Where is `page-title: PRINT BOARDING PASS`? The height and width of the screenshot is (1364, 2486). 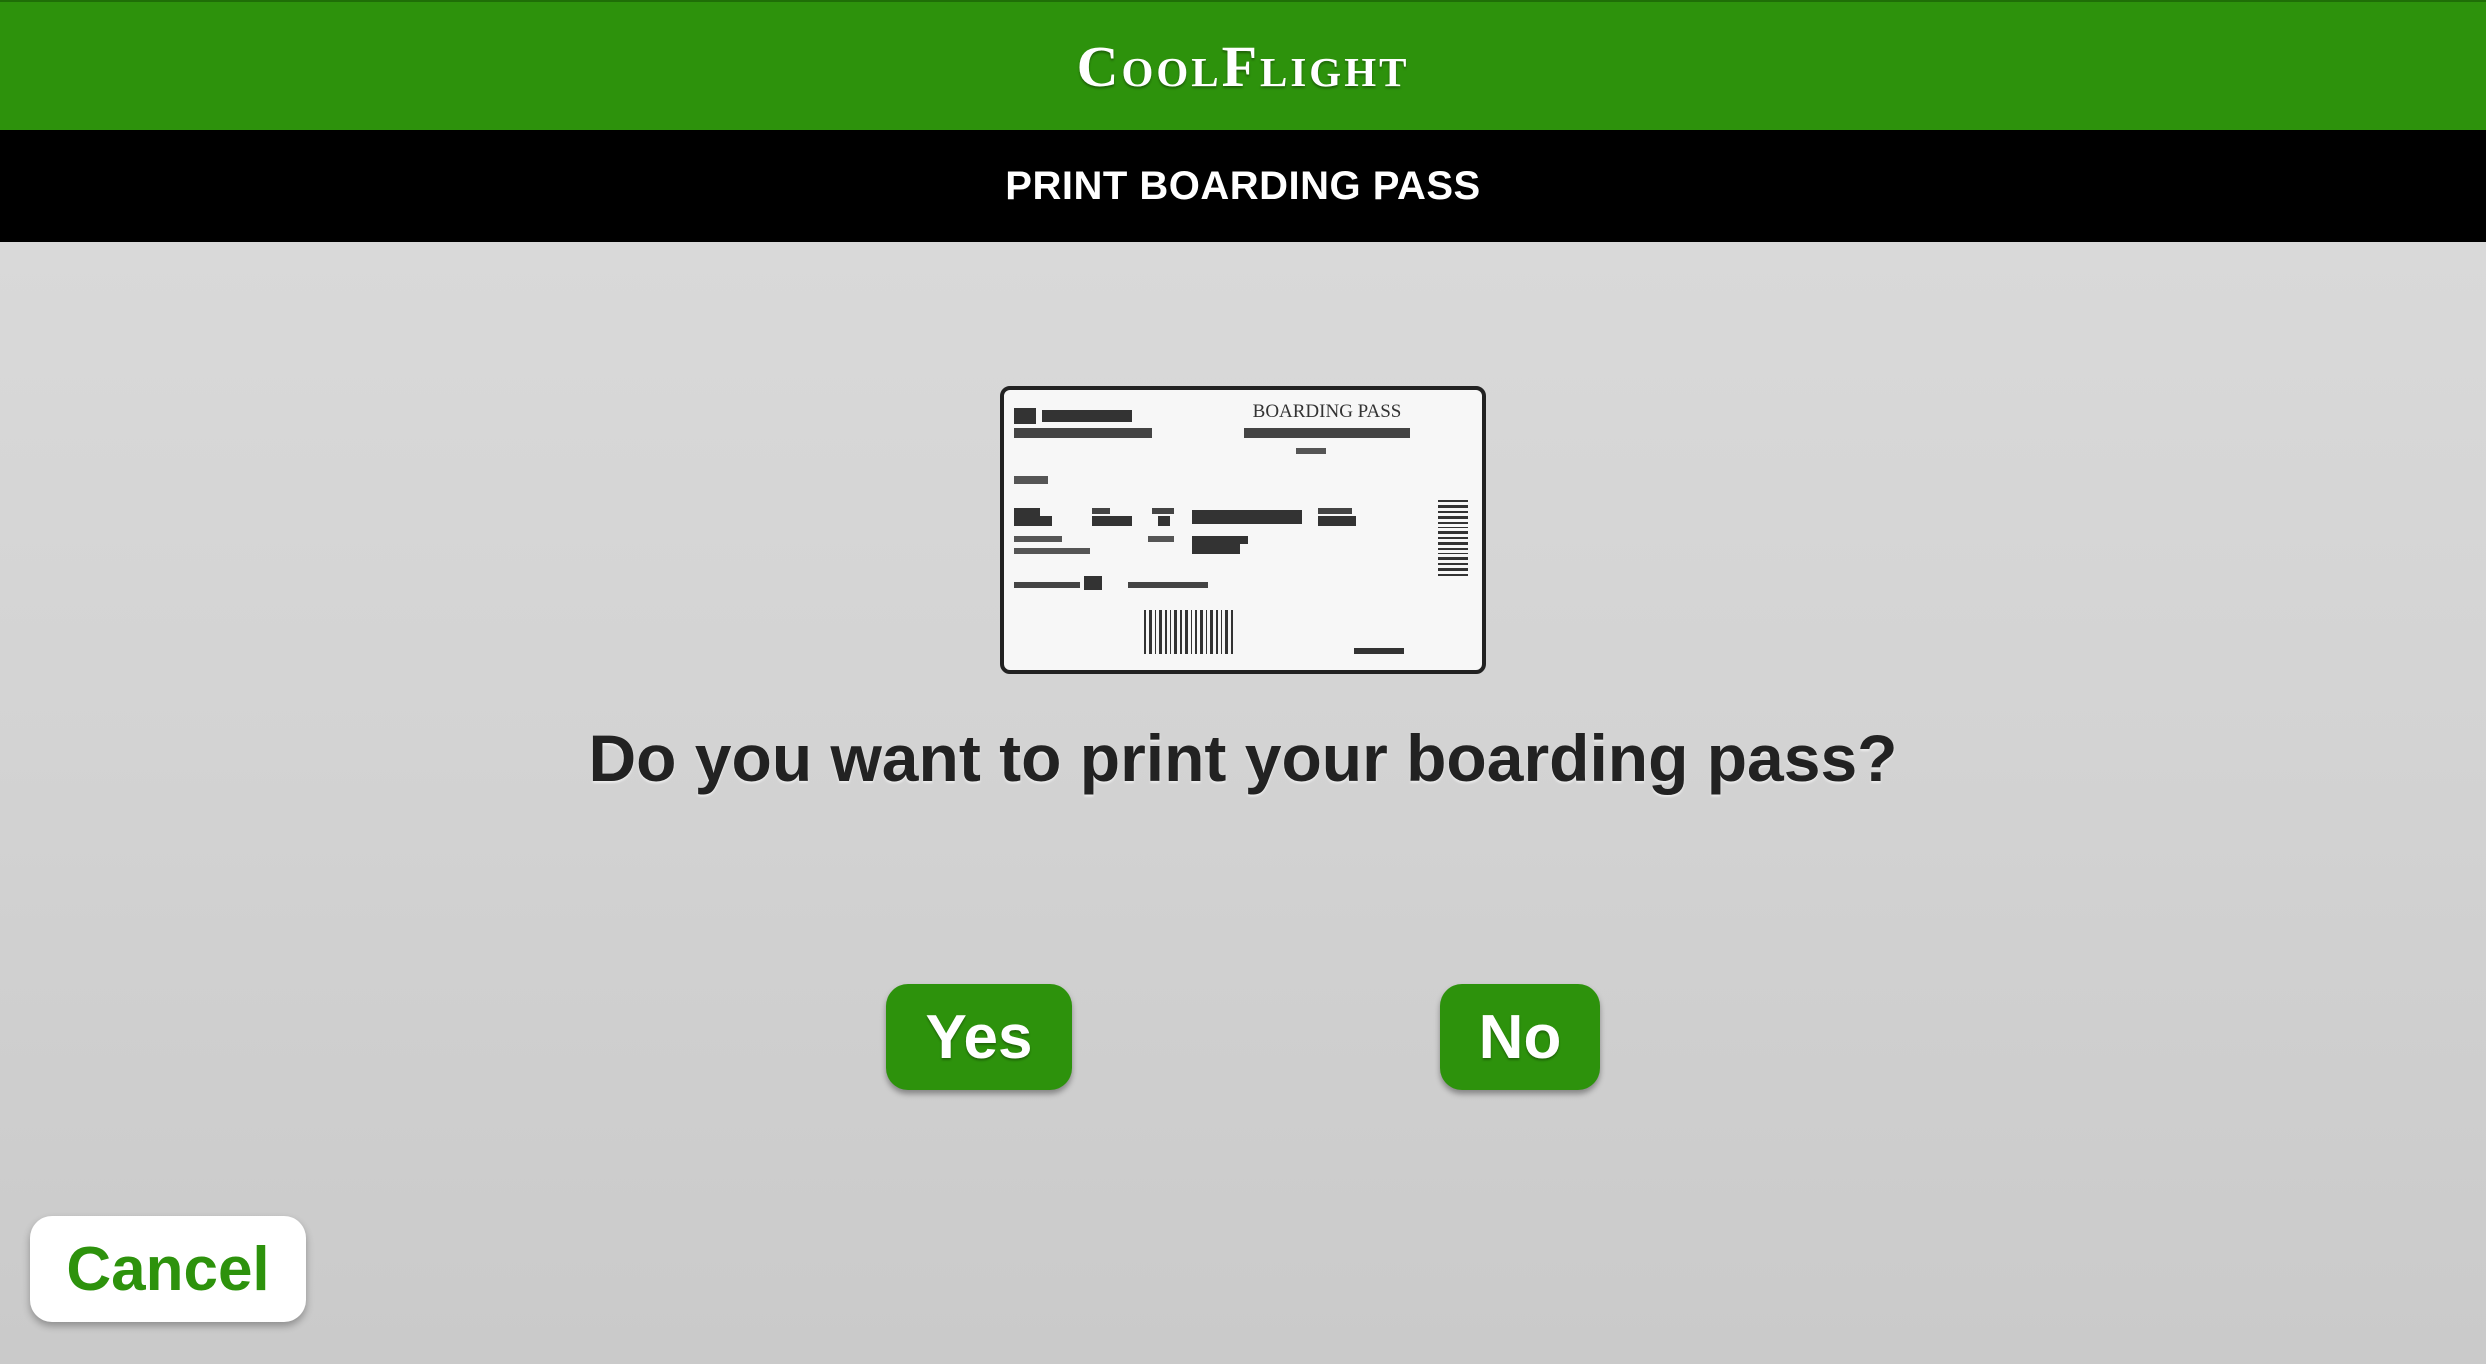
page-title: PRINT BOARDING PASS is located at coordinates (1243, 185).